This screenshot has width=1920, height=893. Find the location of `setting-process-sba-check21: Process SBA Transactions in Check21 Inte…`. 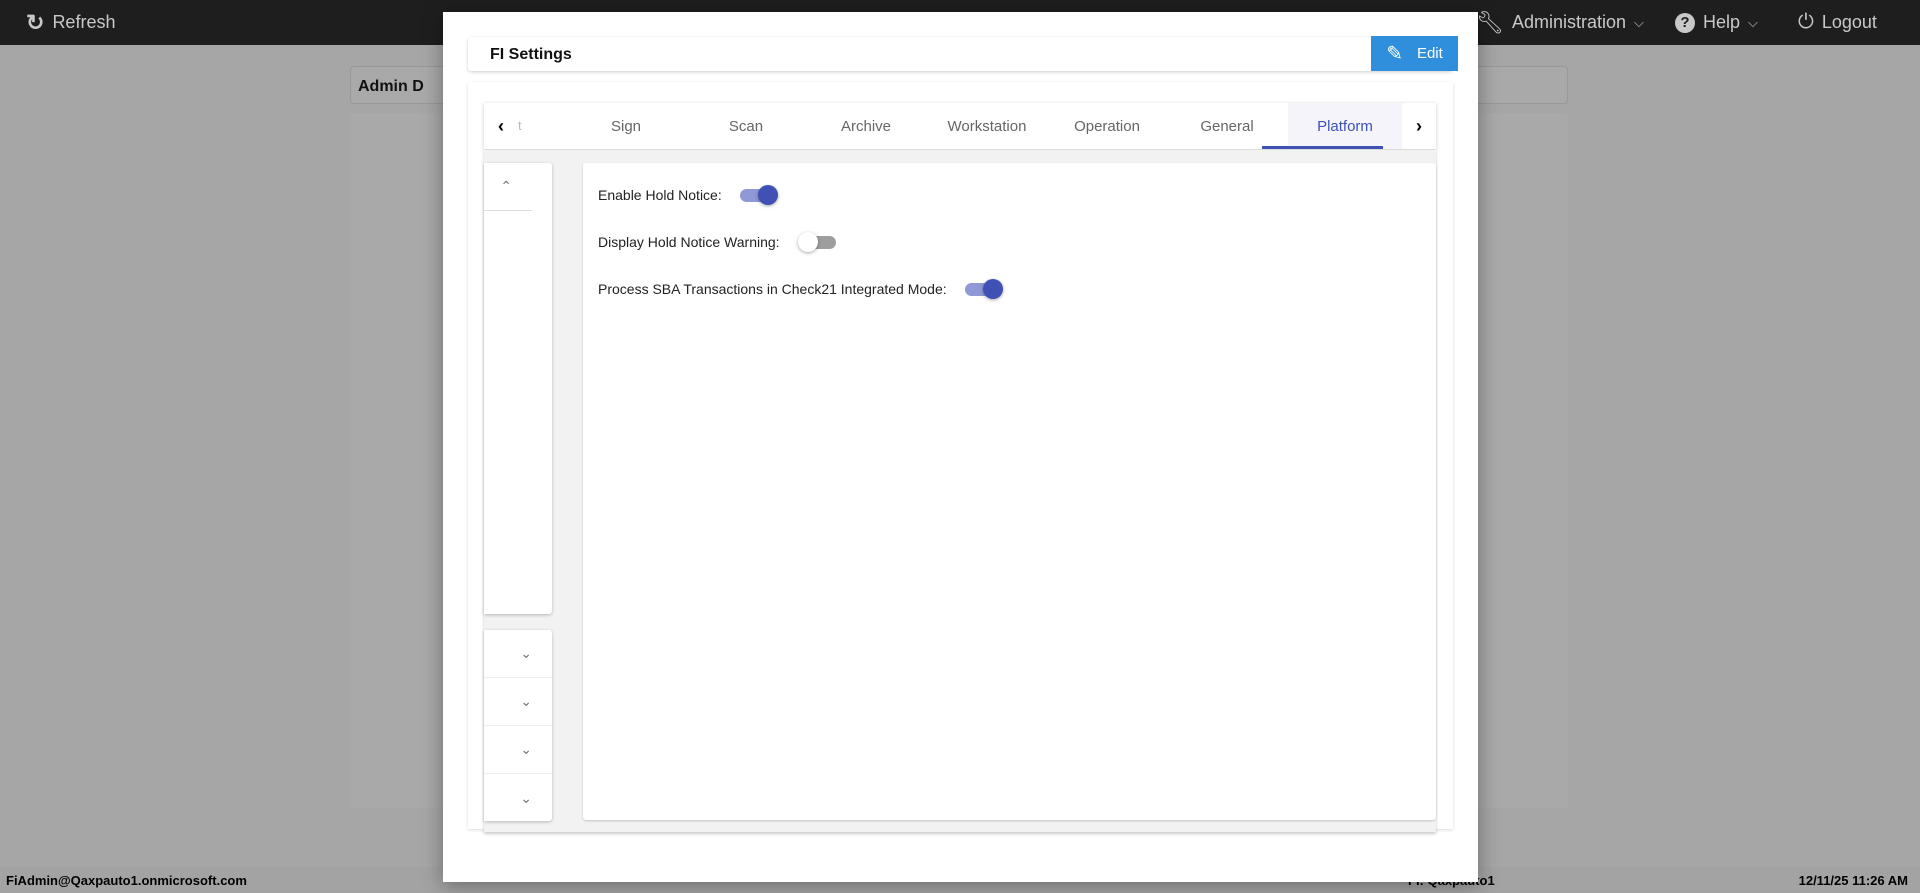

setting-process-sba-check21: Process SBA Transactions in Check21 Inte… is located at coordinates (800, 289).